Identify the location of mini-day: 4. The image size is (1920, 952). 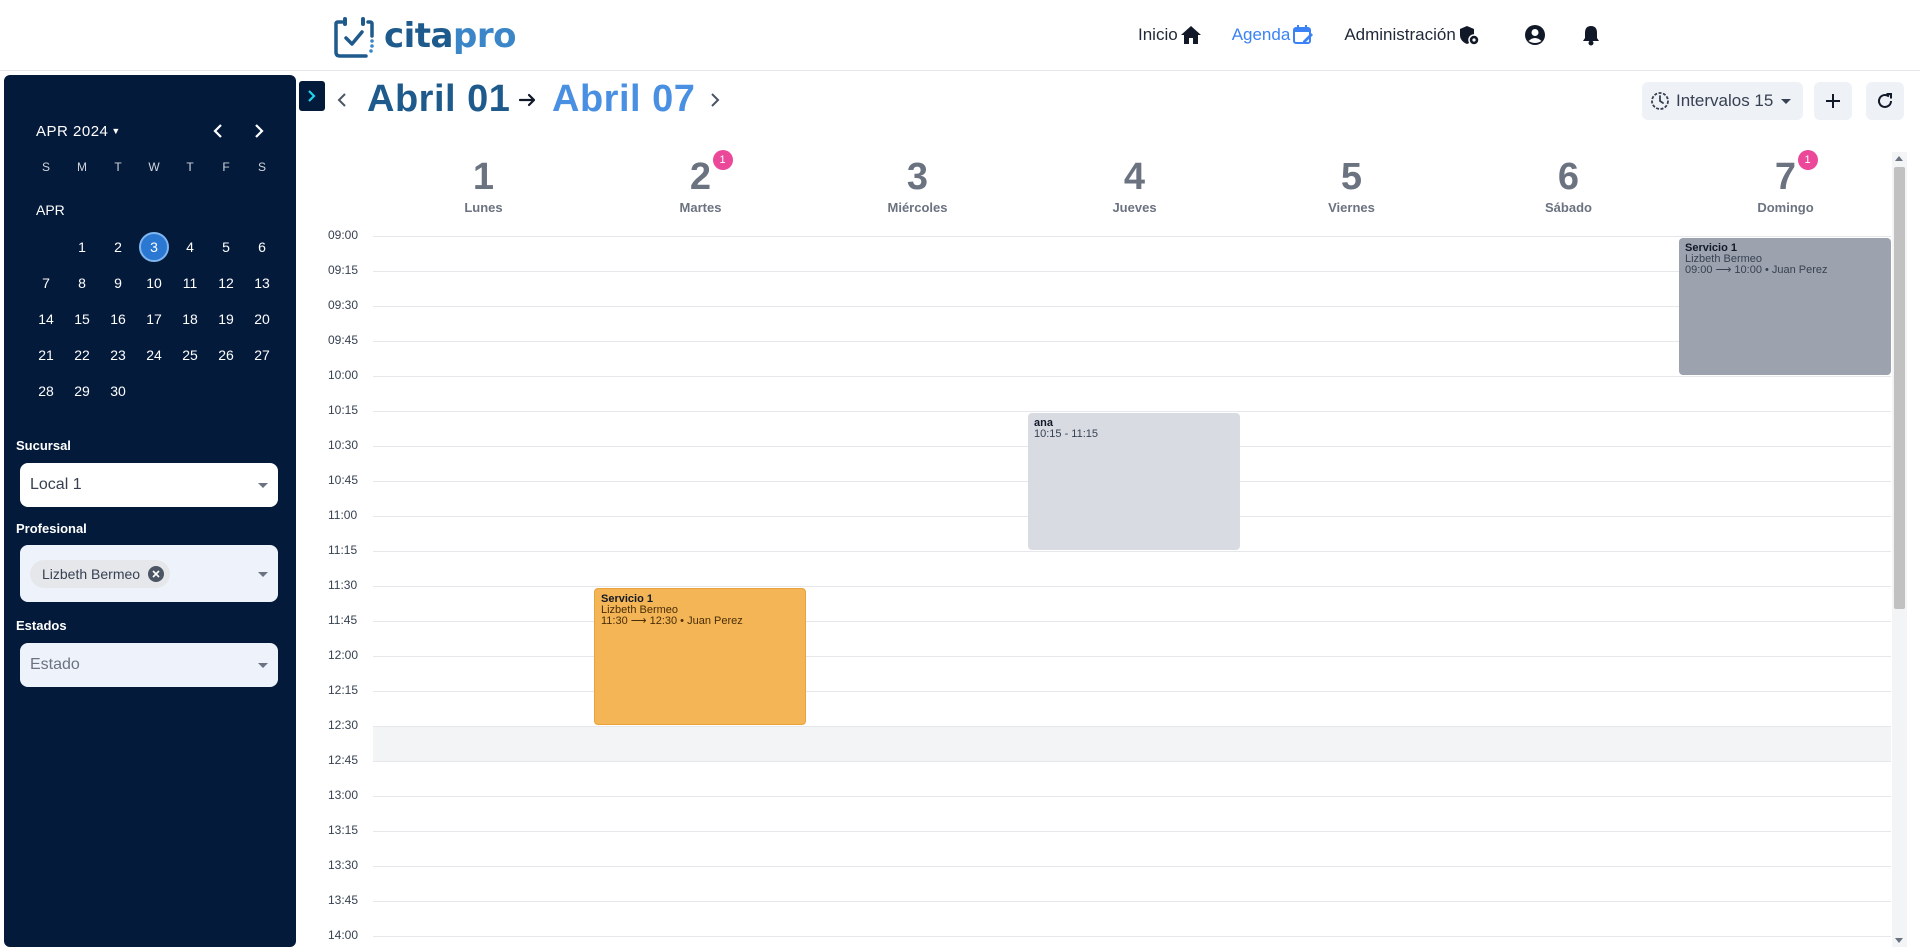
(190, 247).